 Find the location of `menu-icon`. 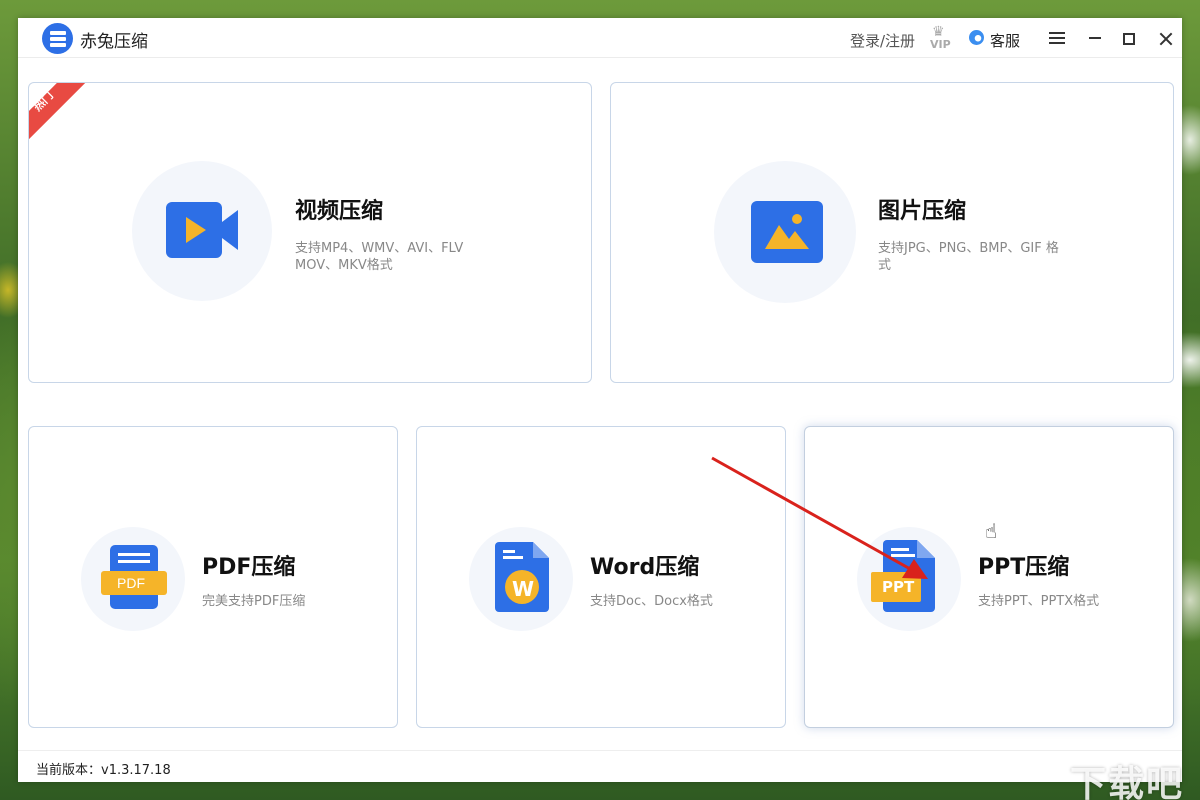

menu-icon is located at coordinates (1057, 38).